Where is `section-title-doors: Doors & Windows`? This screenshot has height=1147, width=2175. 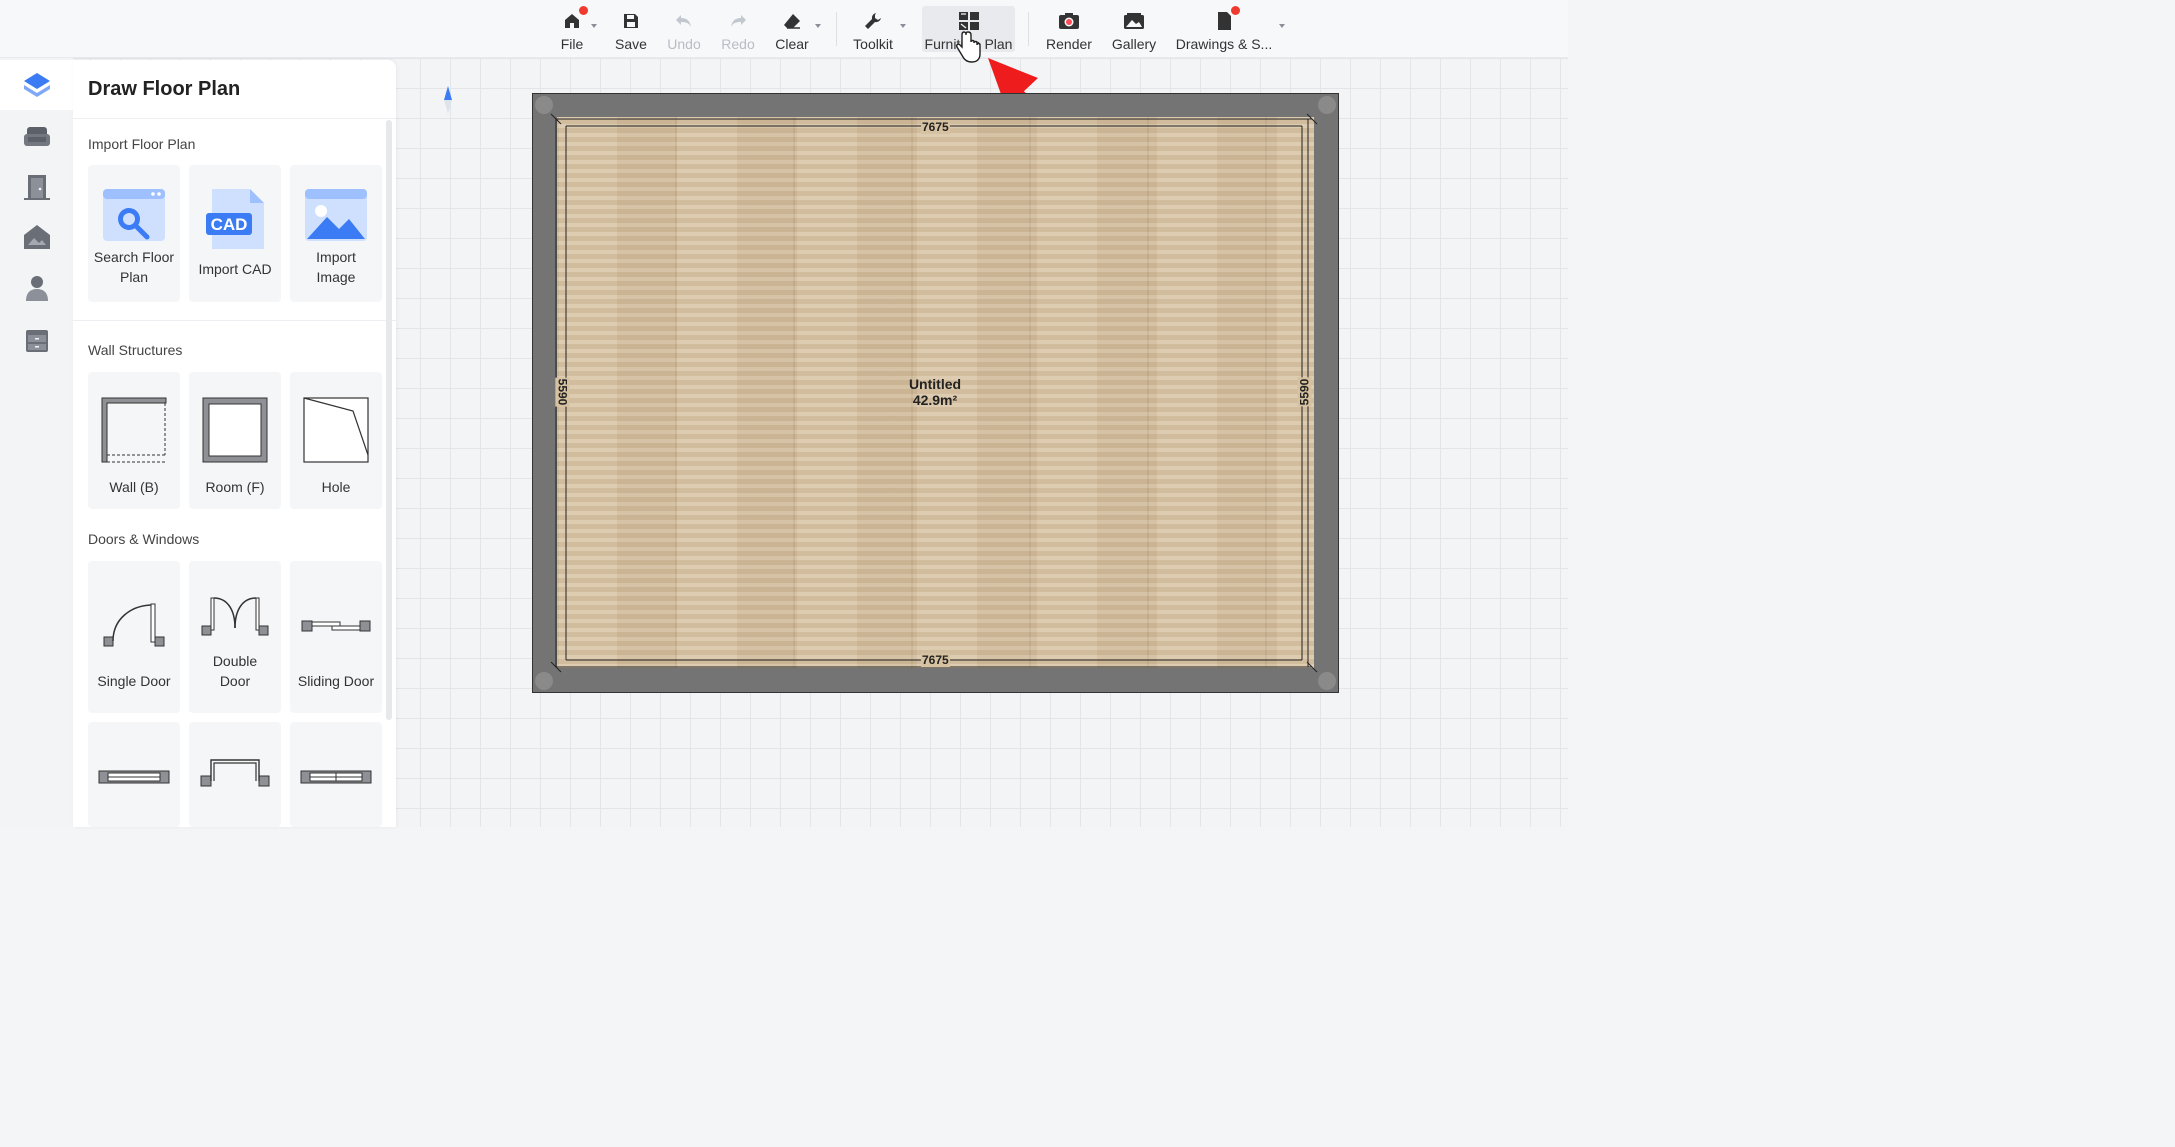
section-title-doors: Doors & Windows is located at coordinates (144, 539).